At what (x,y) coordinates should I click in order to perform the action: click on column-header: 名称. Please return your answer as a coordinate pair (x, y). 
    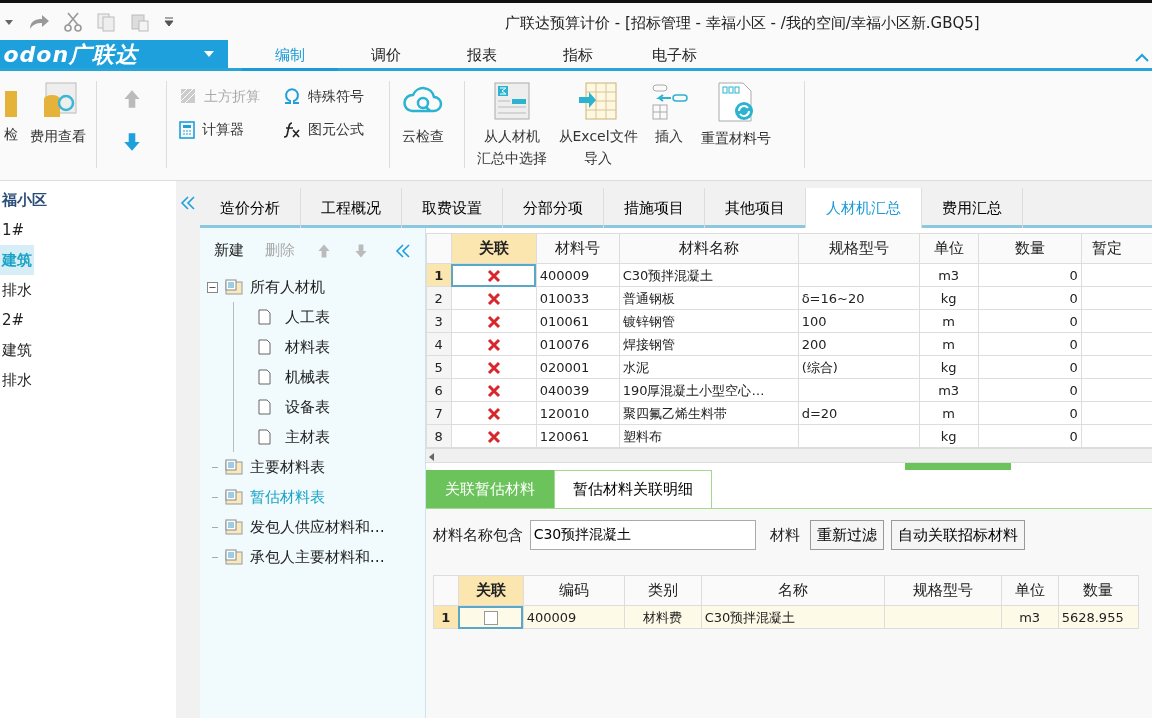
    Looking at the image, I should click on (792, 590).